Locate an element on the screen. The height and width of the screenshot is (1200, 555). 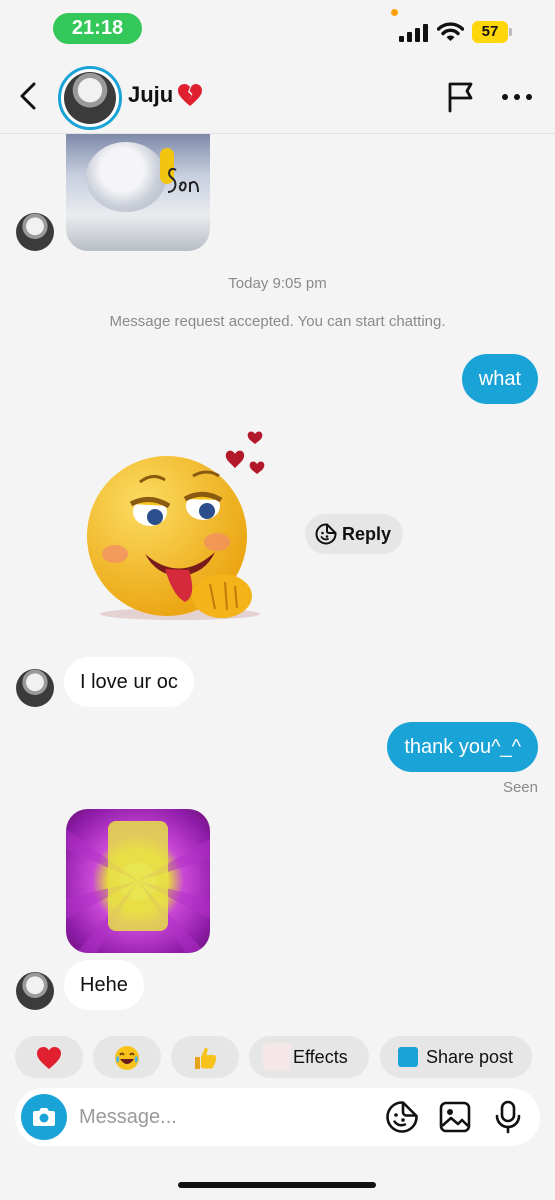
microphone-icon is located at coordinates (508, 1117).